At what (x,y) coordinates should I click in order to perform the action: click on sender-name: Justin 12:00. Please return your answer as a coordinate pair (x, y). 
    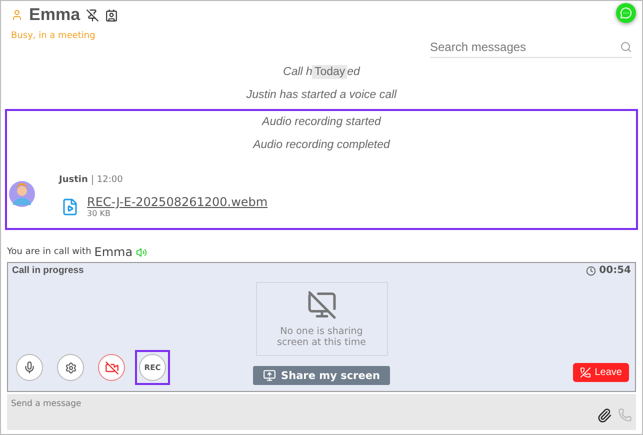
    Looking at the image, I should click on (91, 180).